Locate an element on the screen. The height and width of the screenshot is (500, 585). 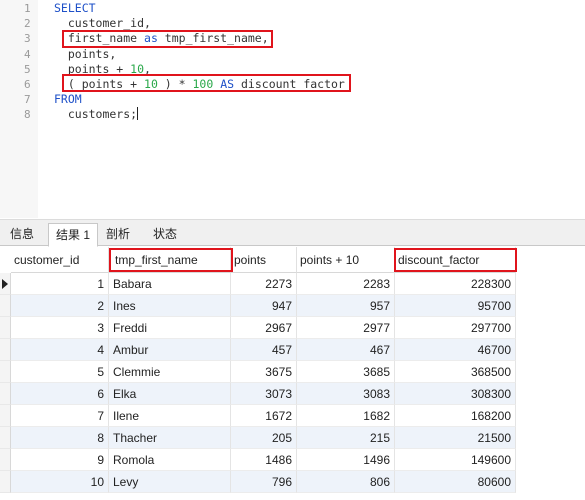
cell-points-plus-10: 215 is located at coordinates (346, 438).